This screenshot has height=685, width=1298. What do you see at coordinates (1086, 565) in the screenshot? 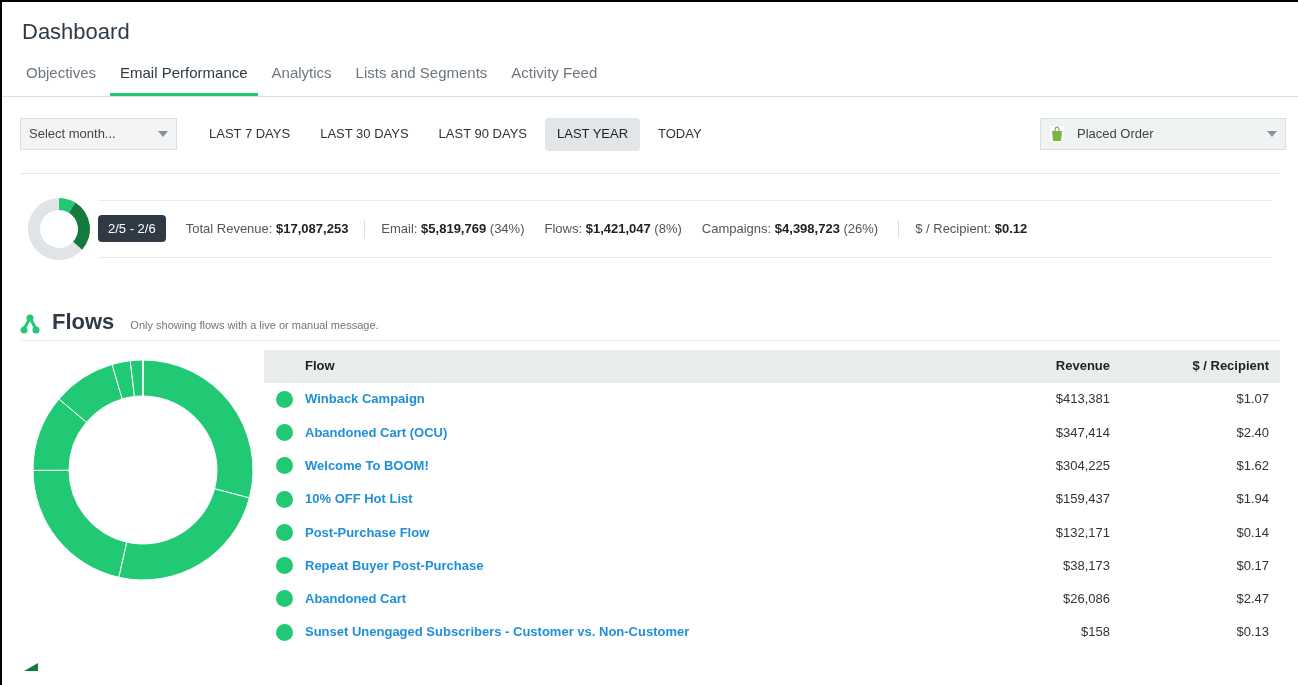
I see `table-cell-text: $38,173` at bounding box center [1086, 565].